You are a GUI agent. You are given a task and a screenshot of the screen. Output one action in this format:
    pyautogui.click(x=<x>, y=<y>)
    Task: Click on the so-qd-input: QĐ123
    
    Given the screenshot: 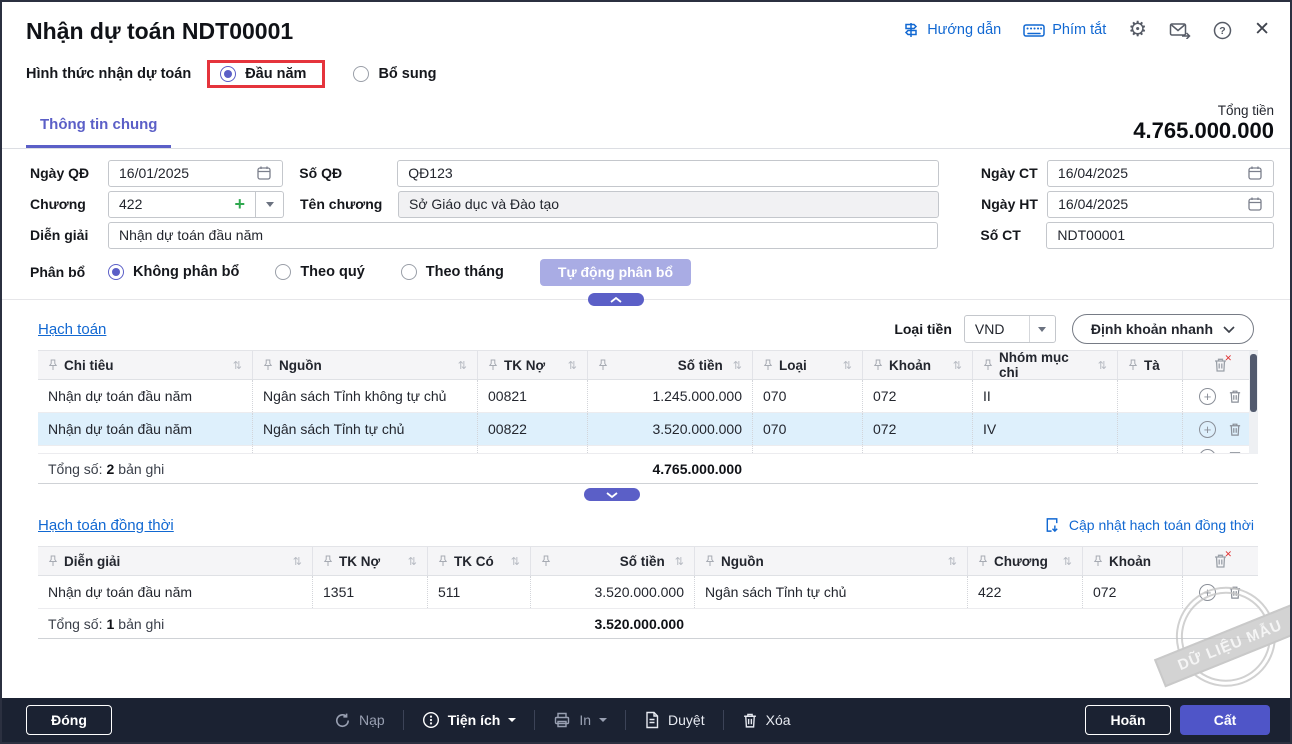 What is the action you would take?
    pyautogui.click(x=668, y=173)
    